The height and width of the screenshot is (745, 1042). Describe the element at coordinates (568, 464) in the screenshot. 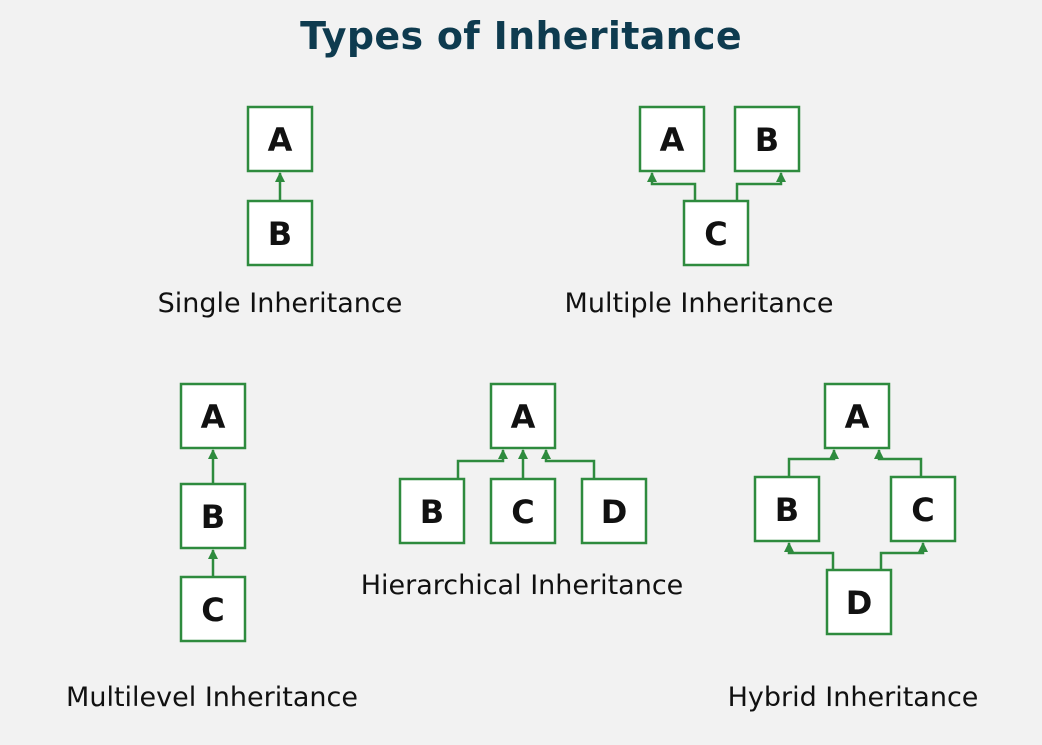

I see `hierarchical-arrow-d-to-a` at that location.